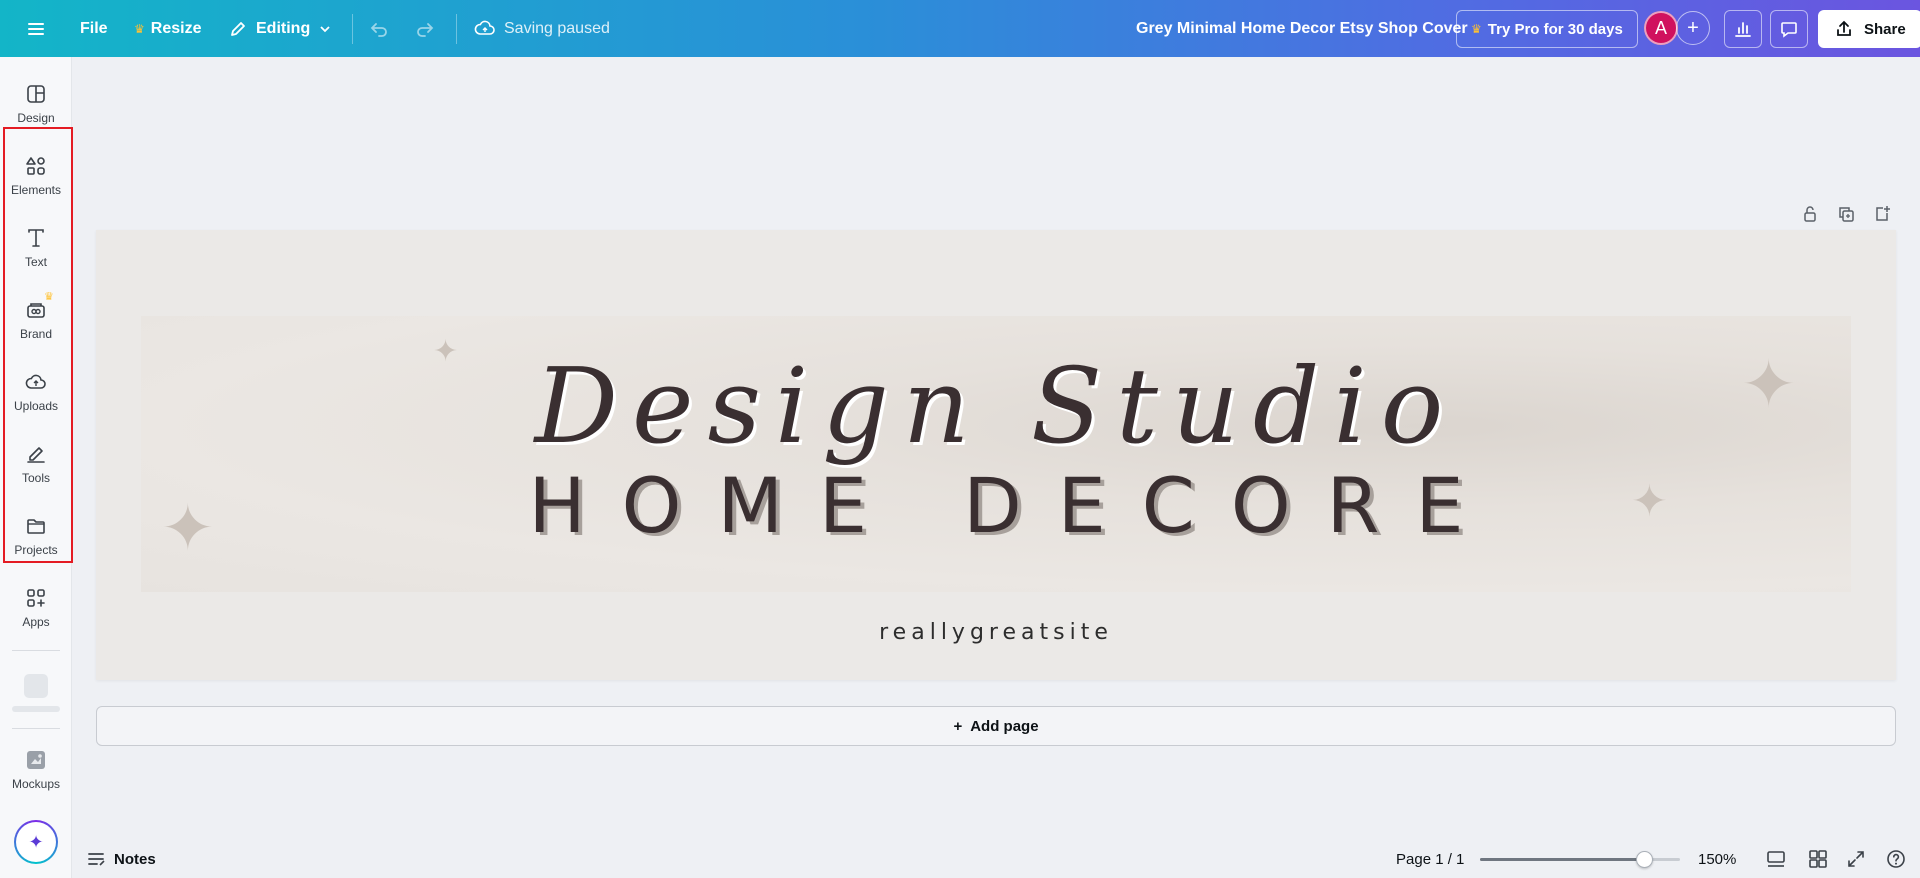 Image resolution: width=1920 pixels, height=878 pixels. Describe the element at coordinates (1844, 28) in the screenshot. I see `share-icon` at that location.